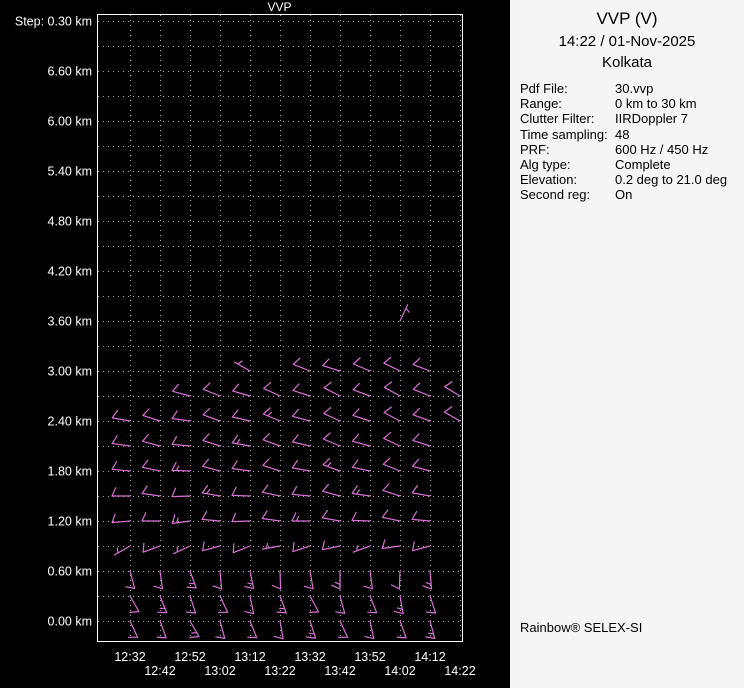 Image resolution: width=744 pixels, height=688 pixels. What do you see at coordinates (70, 72) in the screenshot?
I see `y-tick-label: 6.60 km` at bounding box center [70, 72].